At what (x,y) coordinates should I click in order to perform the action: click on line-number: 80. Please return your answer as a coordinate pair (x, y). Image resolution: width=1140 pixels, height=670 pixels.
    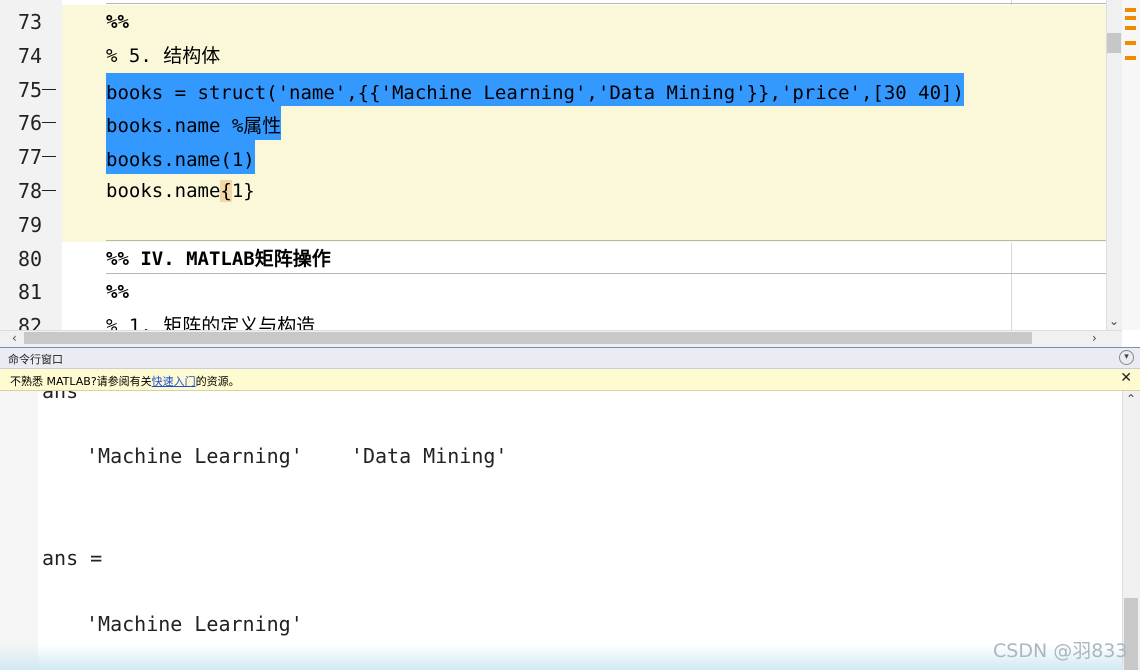
    Looking at the image, I should click on (30, 258).